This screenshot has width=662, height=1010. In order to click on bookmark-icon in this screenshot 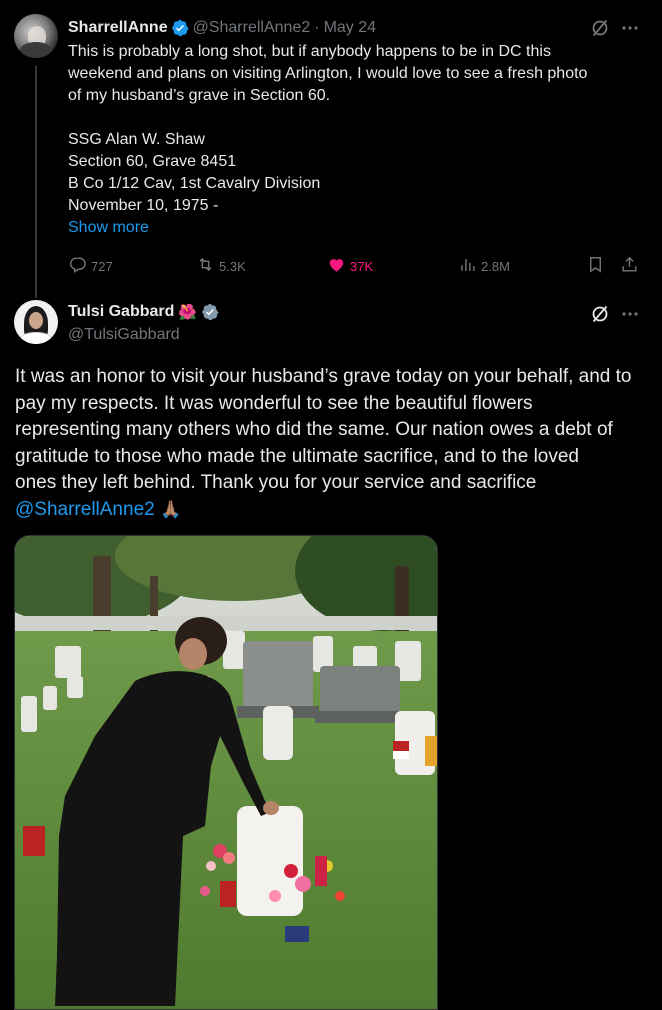, I will do `click(595, 266)`.